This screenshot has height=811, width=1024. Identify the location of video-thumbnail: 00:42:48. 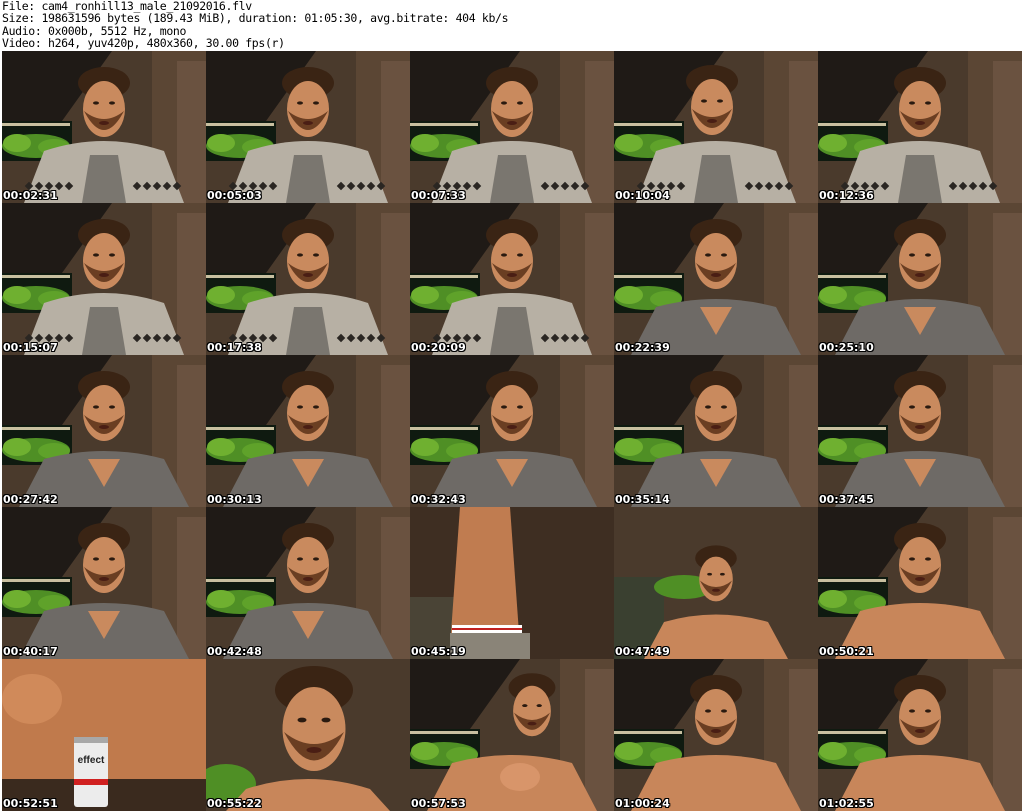
(308, 583).